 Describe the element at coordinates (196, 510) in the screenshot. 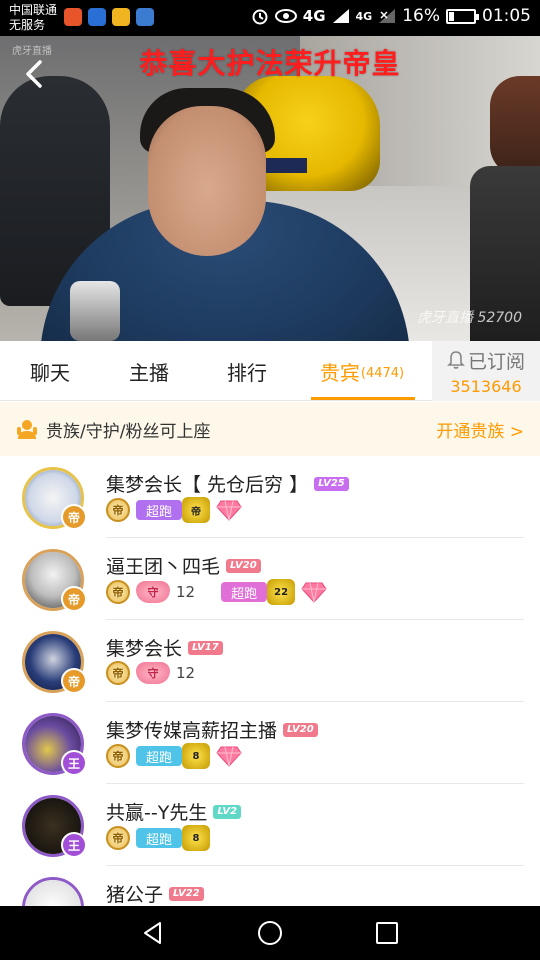

I see `car-level-badge: 帝` at that location.